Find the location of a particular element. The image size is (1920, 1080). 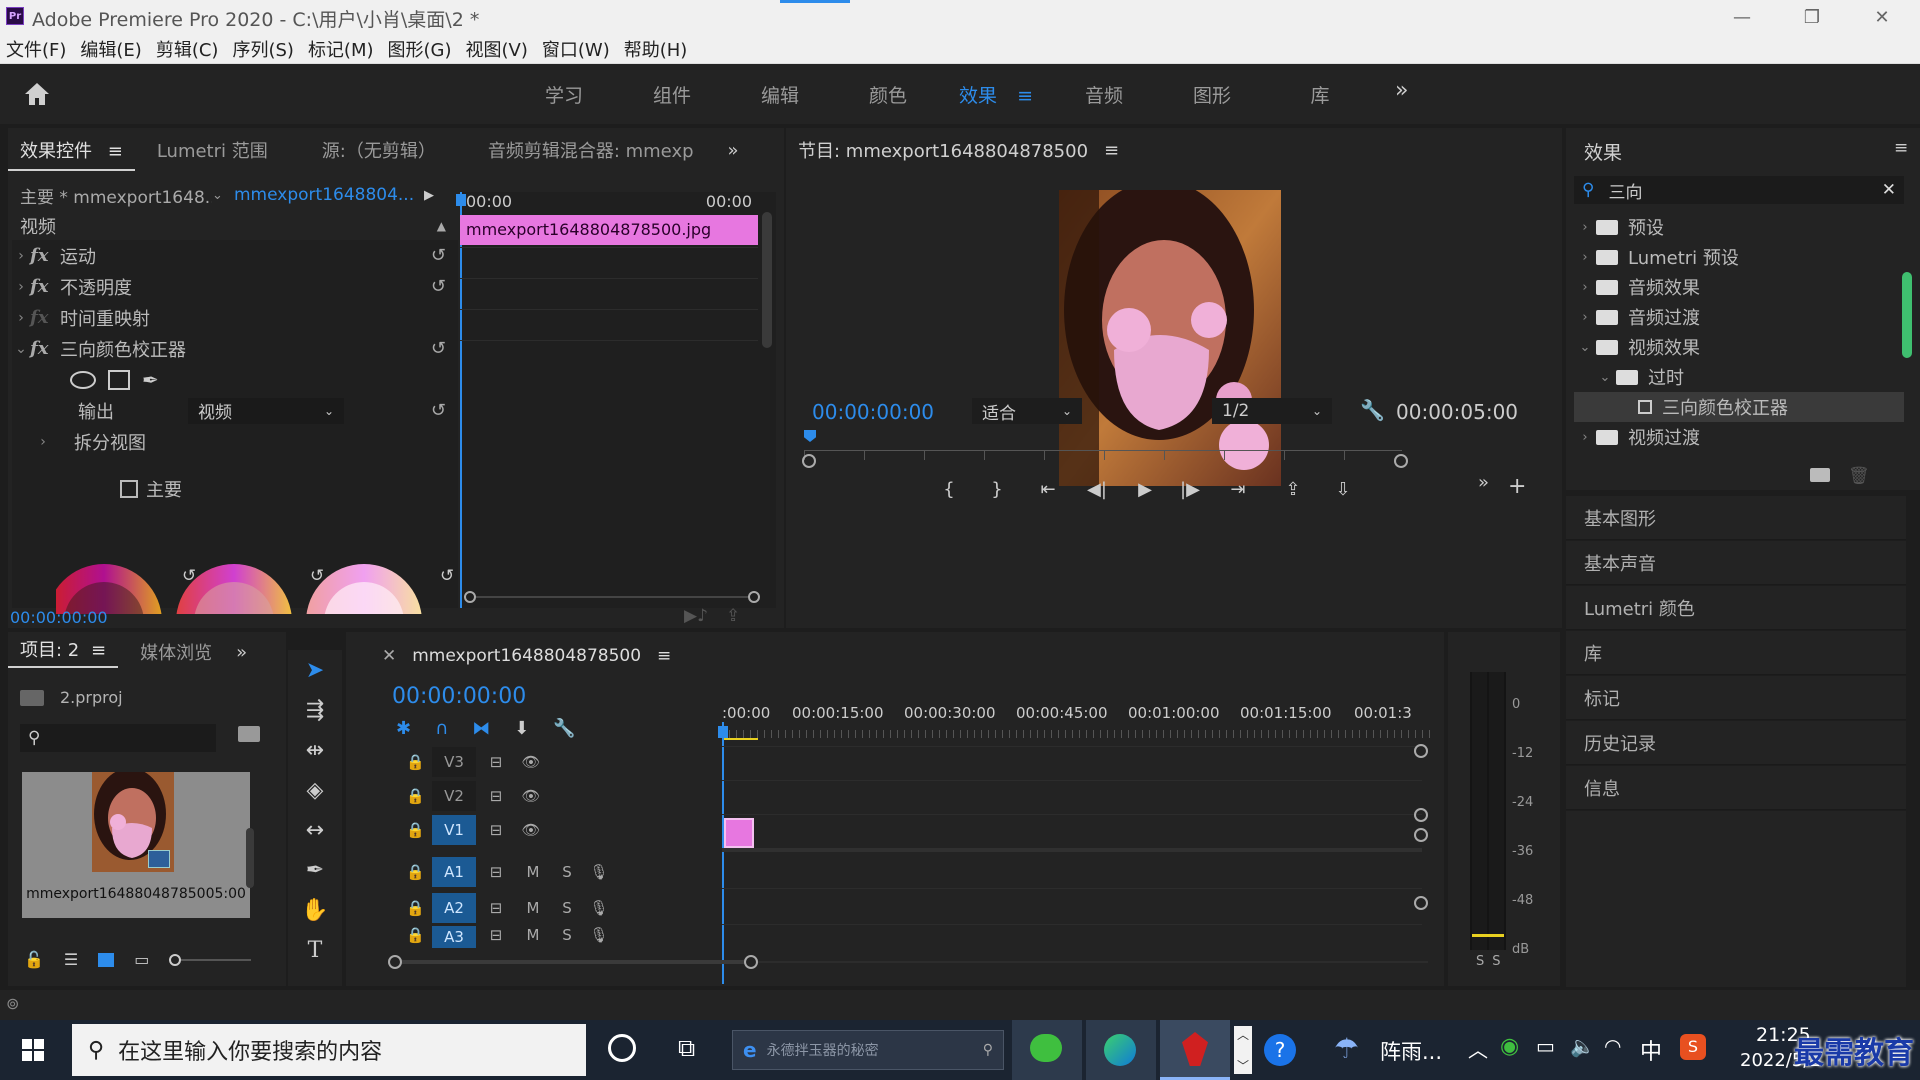

video-zoom-handle-bottom is located at coordinates (1421, 815).